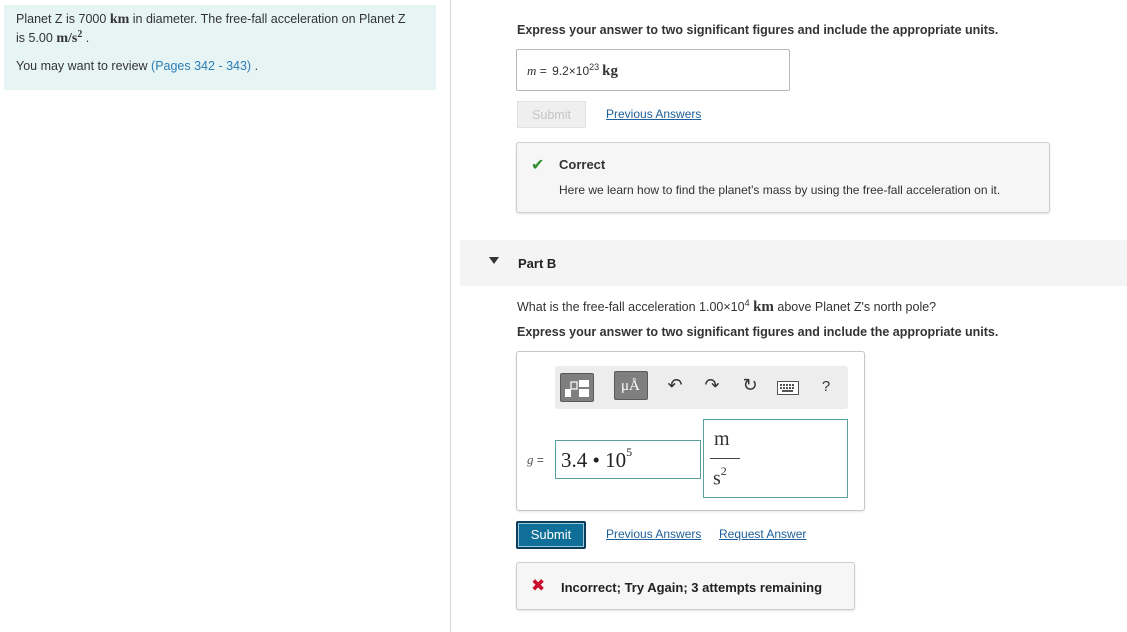  I want to click on diameter-unit: km, so click(119, 19).